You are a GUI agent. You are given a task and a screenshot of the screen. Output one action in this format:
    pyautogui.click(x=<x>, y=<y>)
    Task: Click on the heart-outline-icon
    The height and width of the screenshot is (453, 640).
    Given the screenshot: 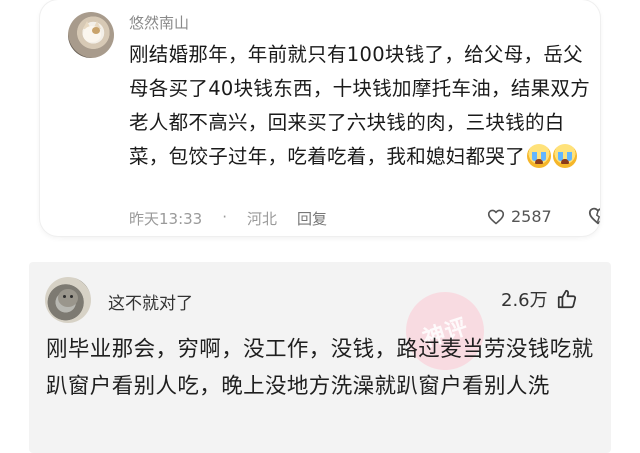 What is the action you would take?
    pyautogui.click(x=496, y=216)
    